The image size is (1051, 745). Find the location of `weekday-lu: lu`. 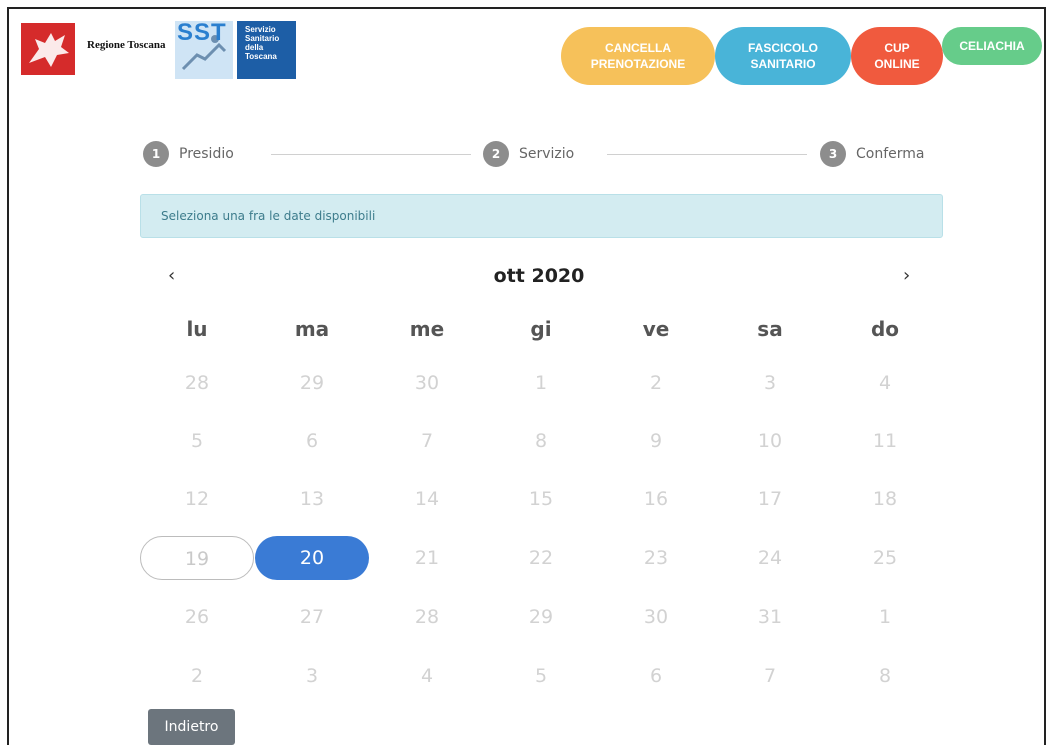

weekday-lu: lu is located at coordinates (197, 329).